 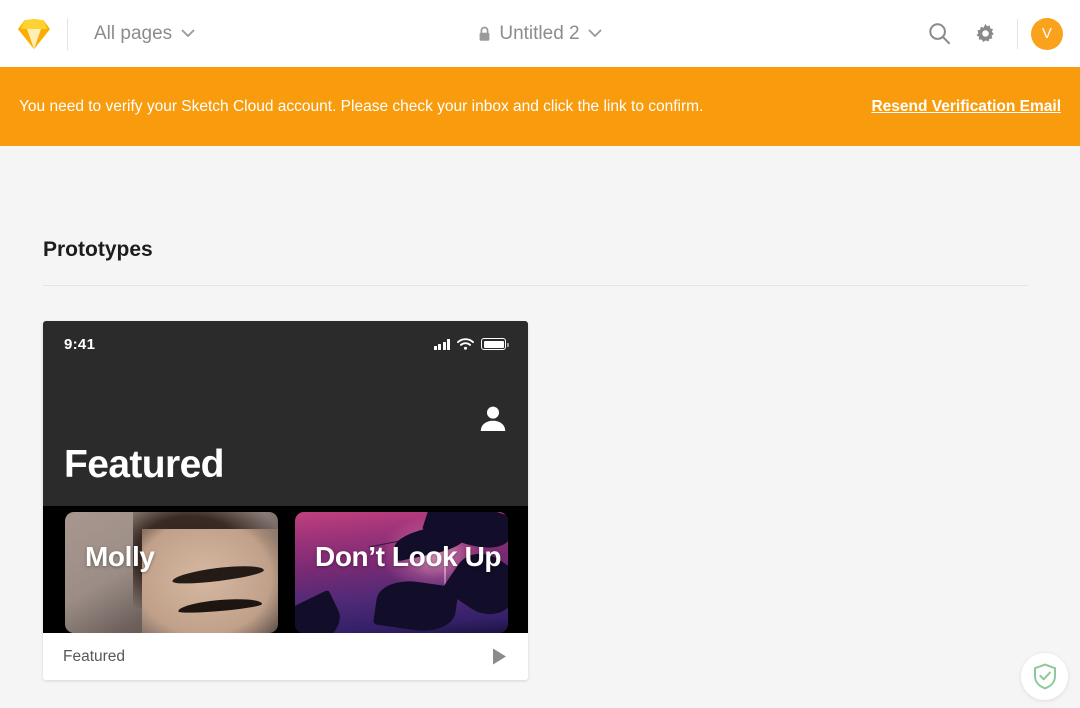 I want to click on phone-status-bar: 9:41, so click(x=285, y=344).